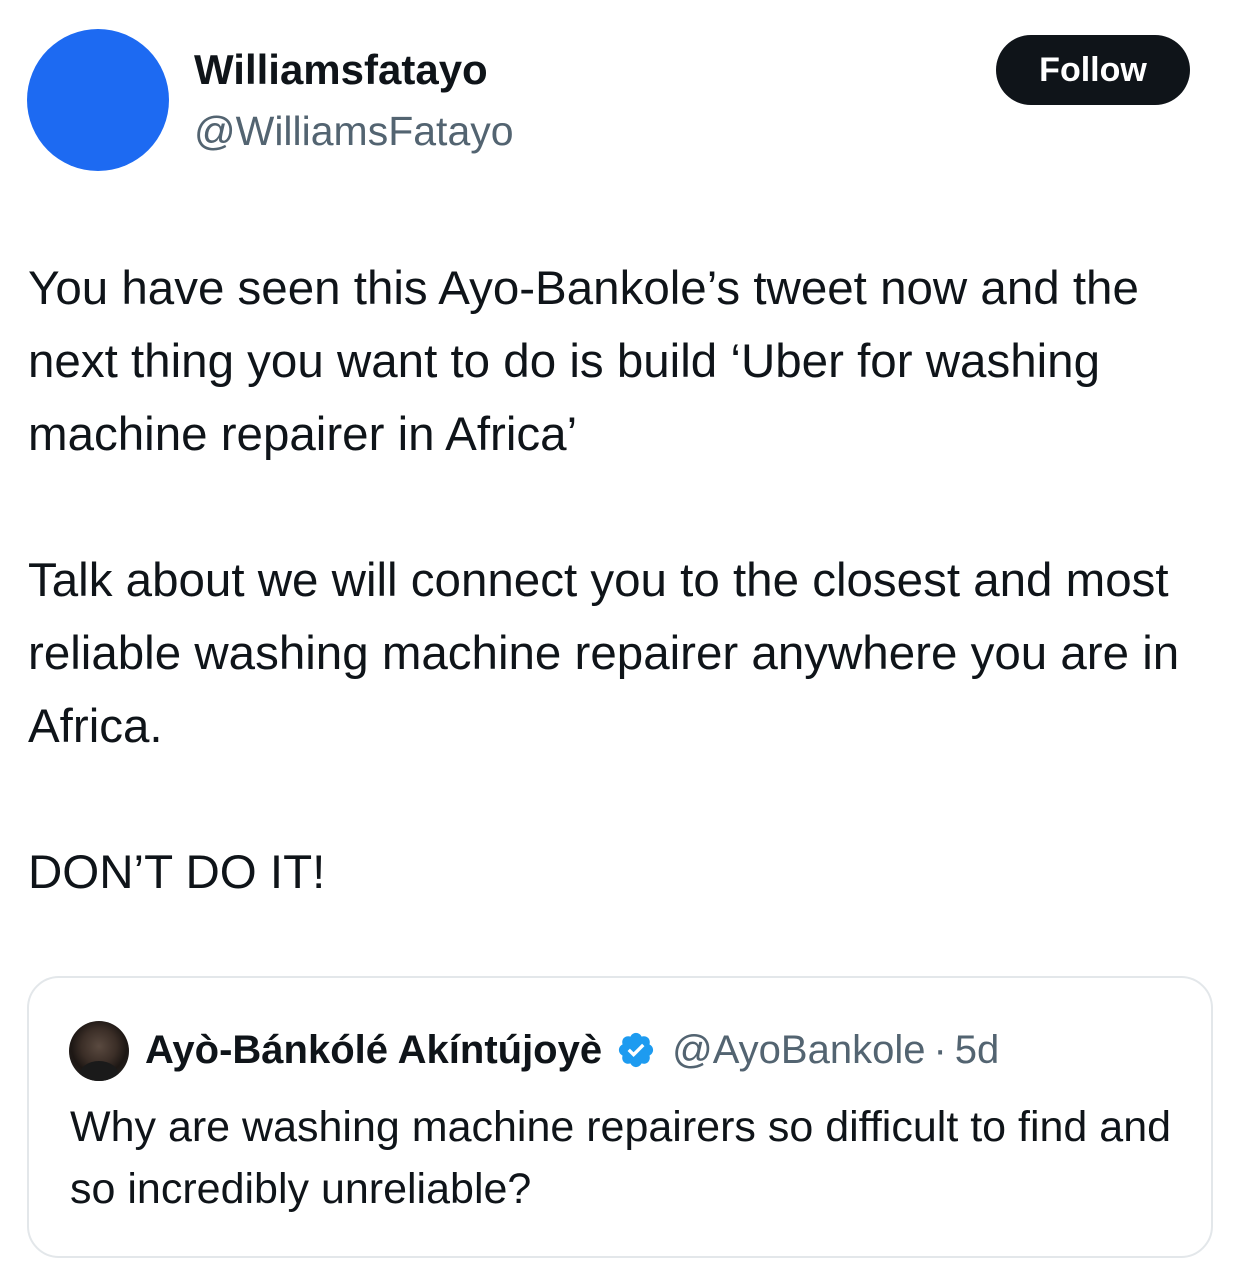  I want to click on tweet-paragraph: DON’T DO IT!, so click(177, 872).